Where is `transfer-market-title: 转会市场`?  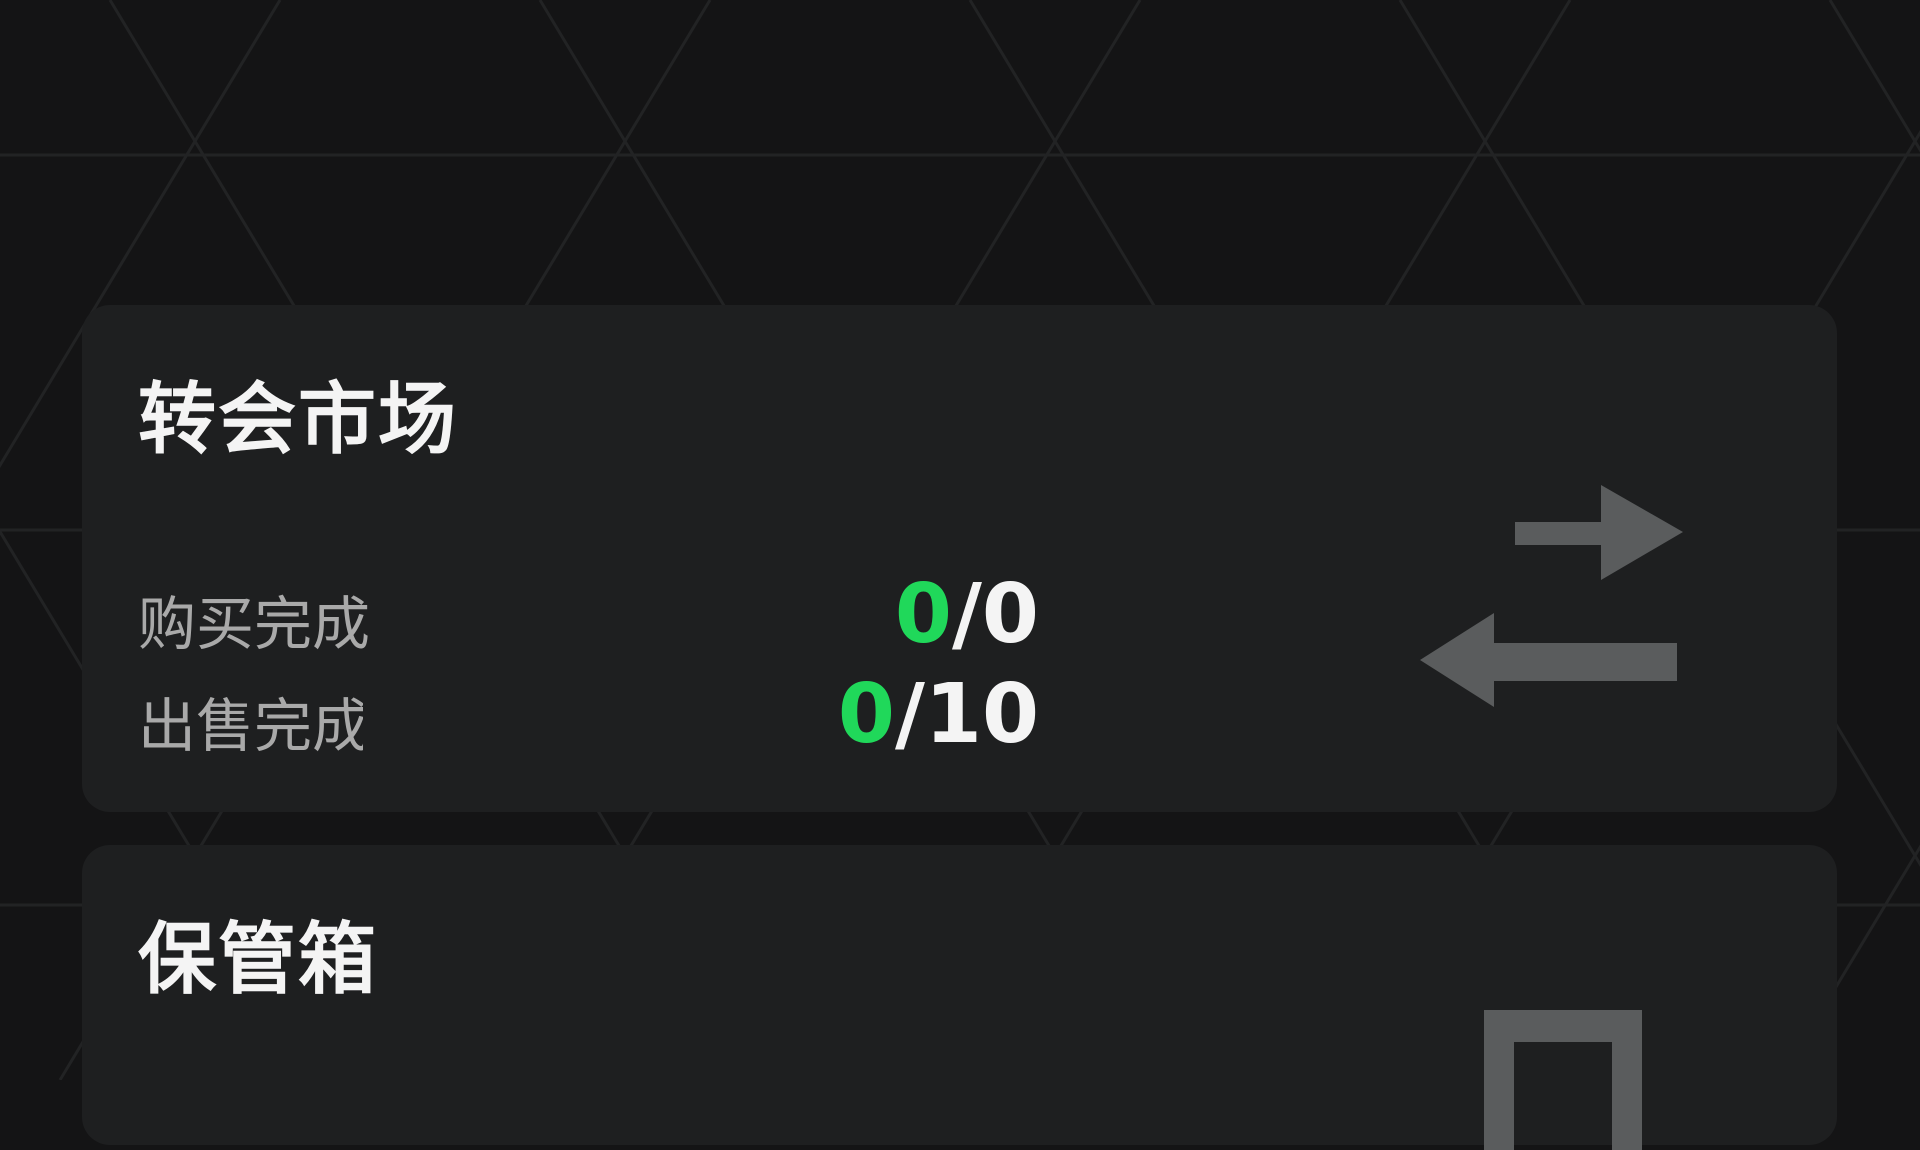
transfer-market-title: 转会市场 is located at coordinates (298, 420).